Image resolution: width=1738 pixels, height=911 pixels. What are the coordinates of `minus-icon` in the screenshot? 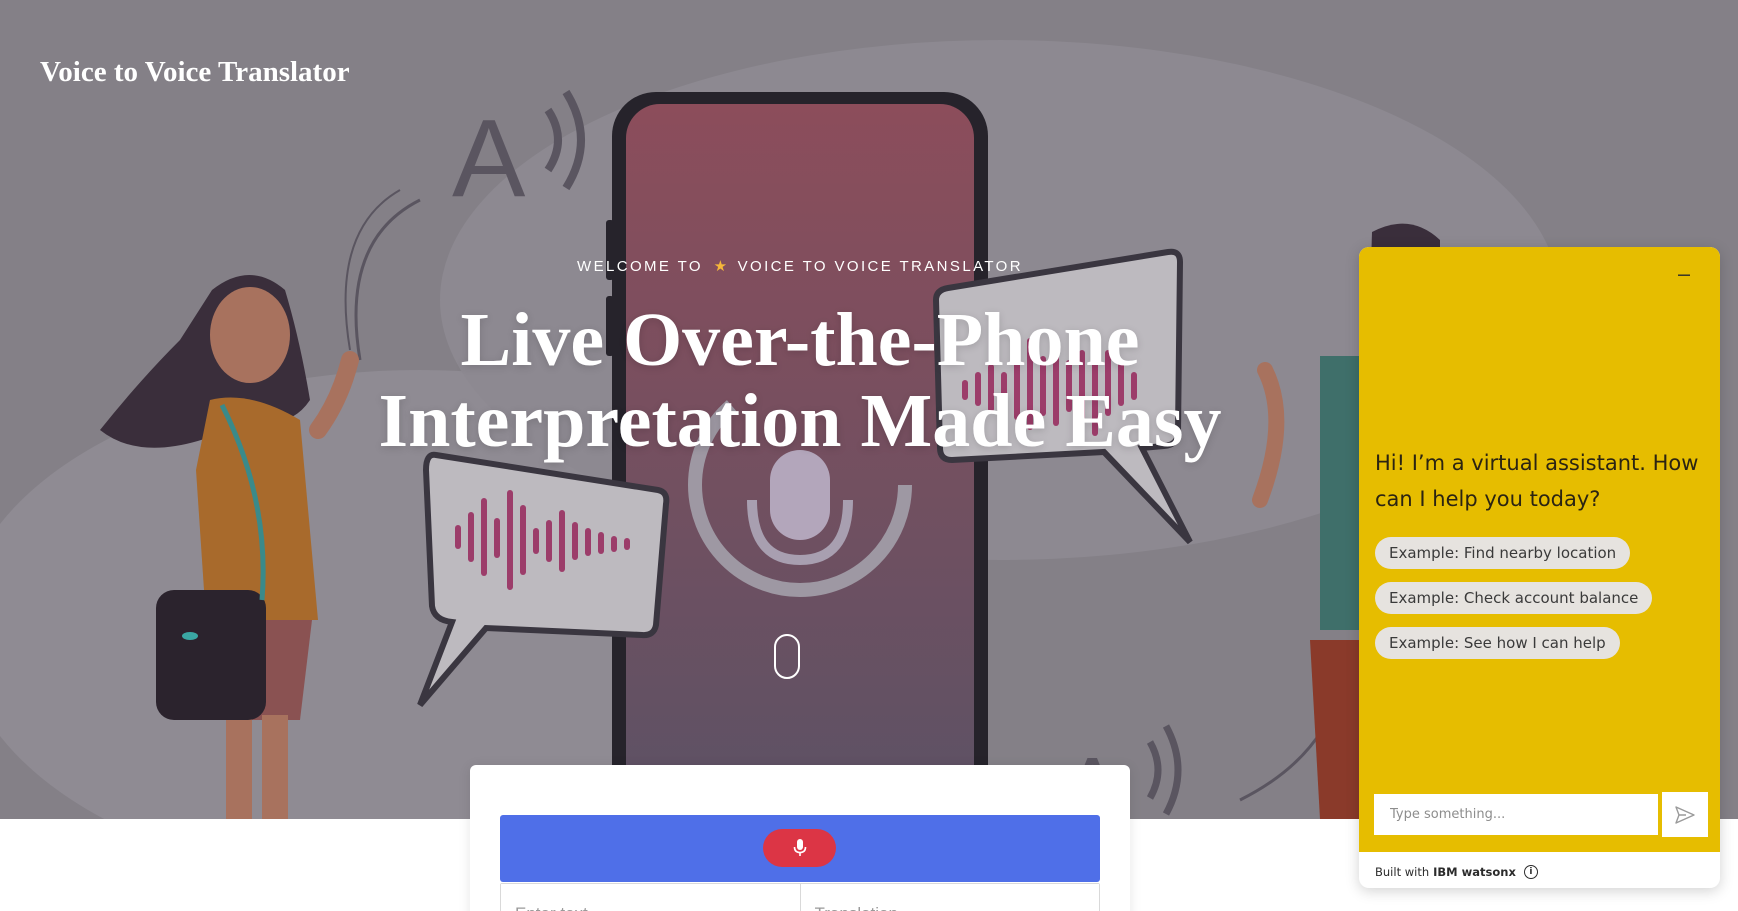 It's located at (1684, 275).